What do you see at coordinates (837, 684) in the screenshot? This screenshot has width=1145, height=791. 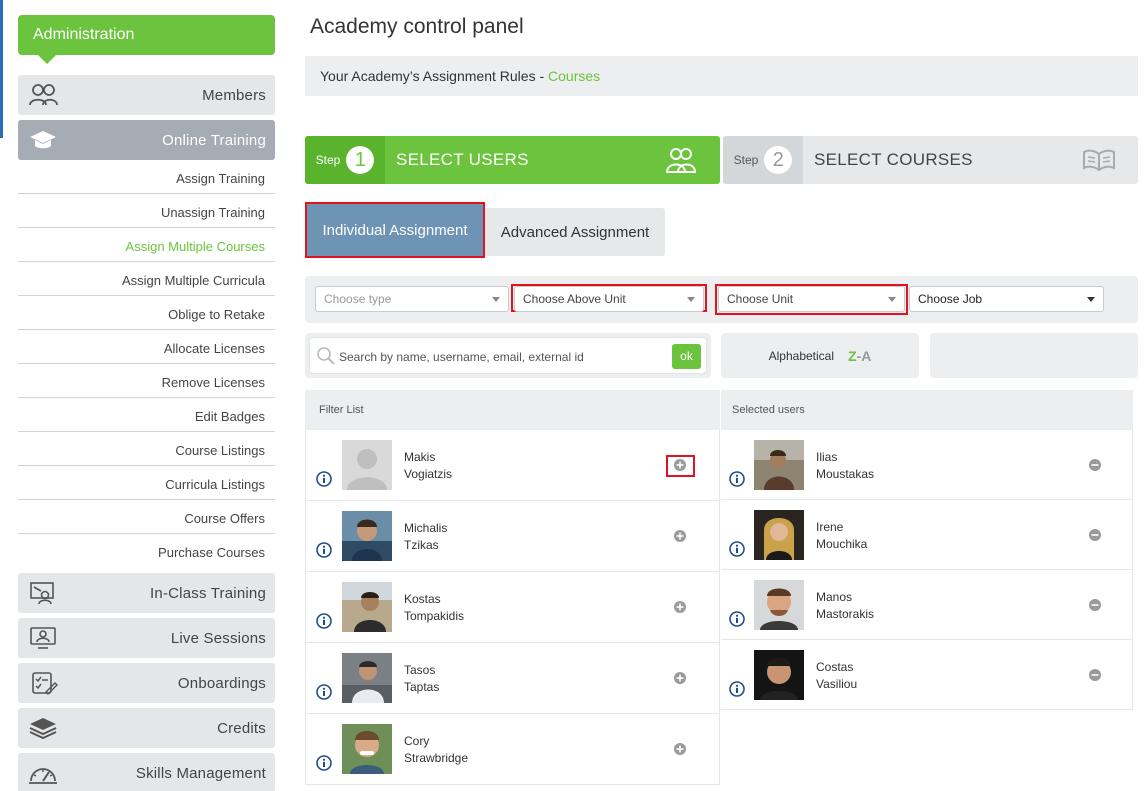 I see `last-name: Vasiliou` at bounding box center [837, 684].